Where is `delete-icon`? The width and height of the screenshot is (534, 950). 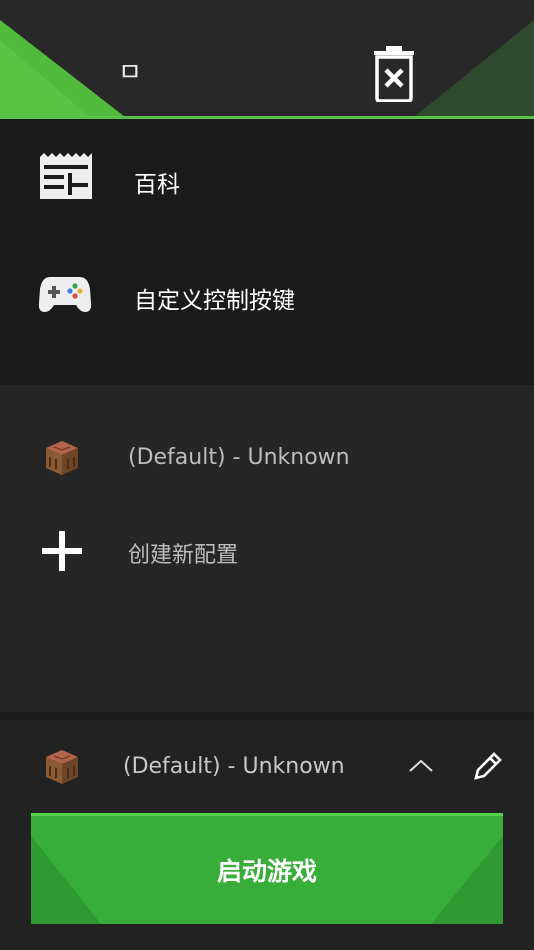
delete-icon is located at coordinates (394, 74).